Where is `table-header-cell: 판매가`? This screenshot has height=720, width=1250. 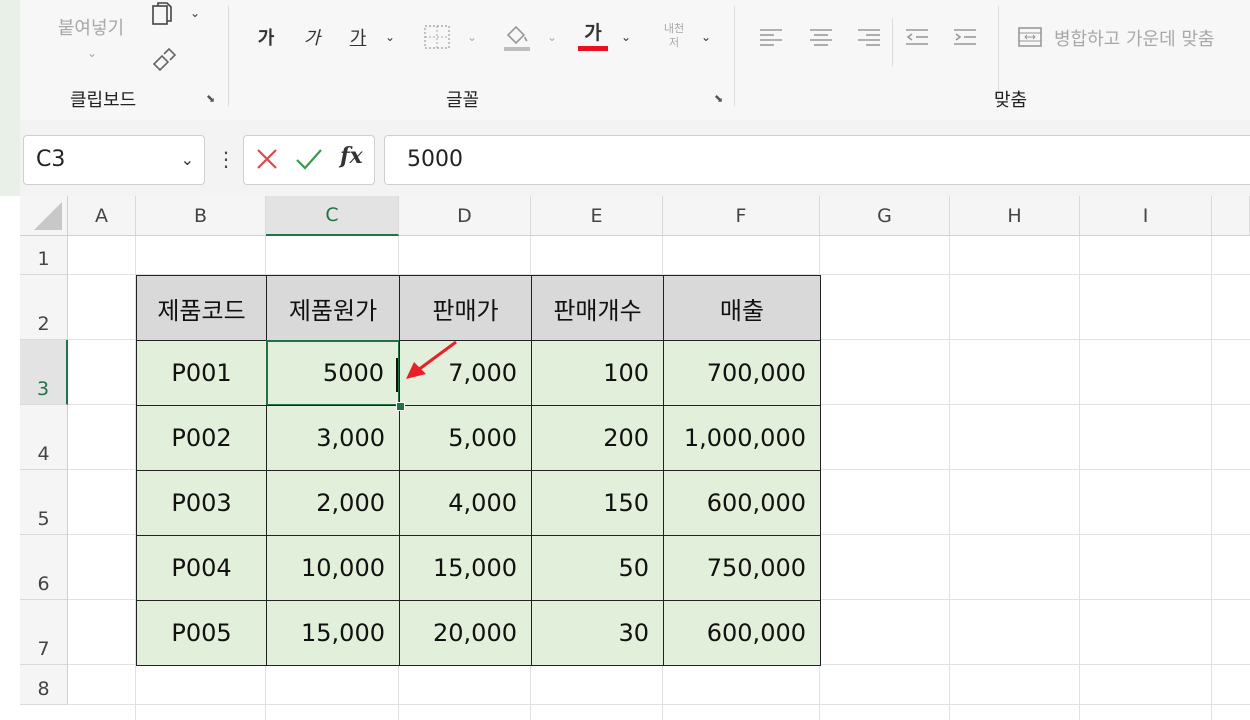 table-header-cell: 판매가 is located at coordinates (465, 308).